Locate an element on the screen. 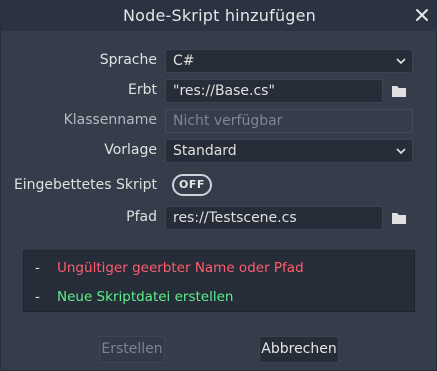 This screenshot has width=437, height=371. inherits-browse-button is located at coordinates (399, 91).